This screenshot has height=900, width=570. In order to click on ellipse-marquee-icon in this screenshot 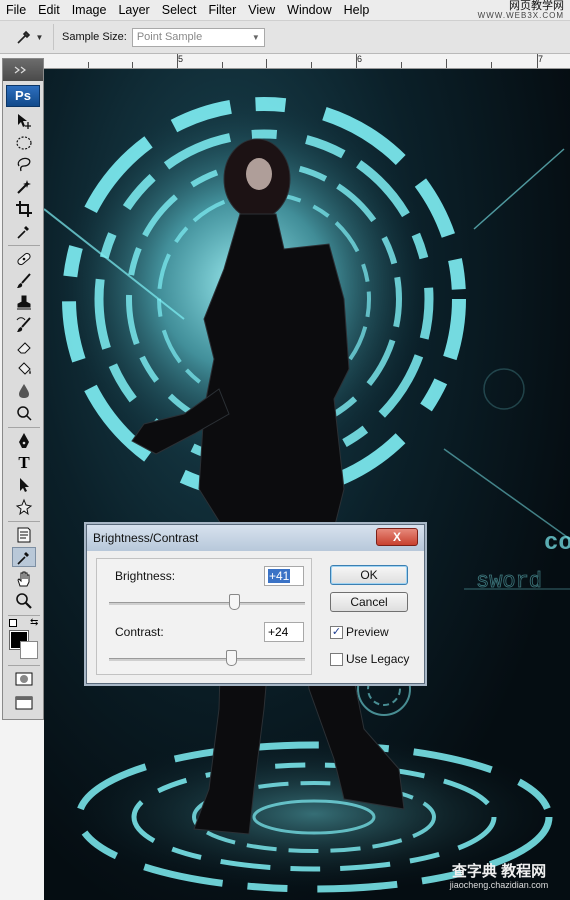, I will do `click(24, 143)`.